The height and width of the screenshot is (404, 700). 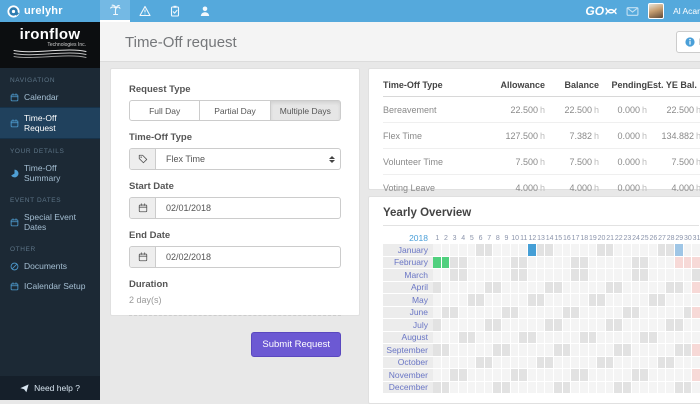 What do you see at coordinates (50, 222) in the screenshot?
I see `sidebar-item-special-event-dates: Special Event Dates` at bounding box center [50, 222].